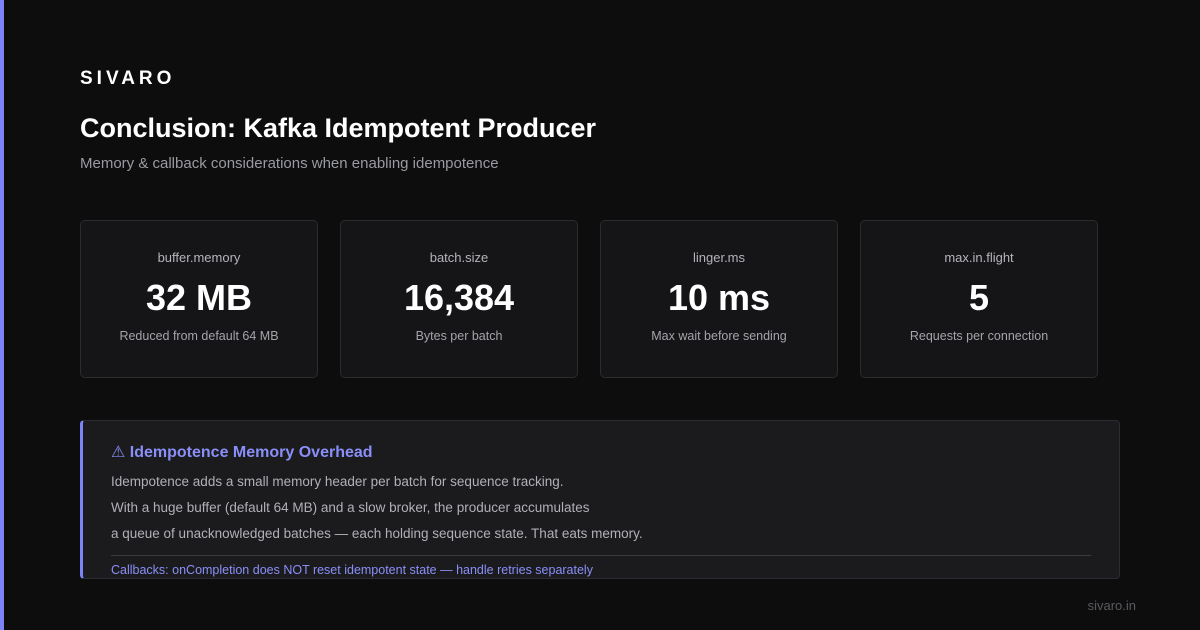 This screenshot has width=1200, height=630. I want to click on metric-value: 10 ms, so click(719, 297).